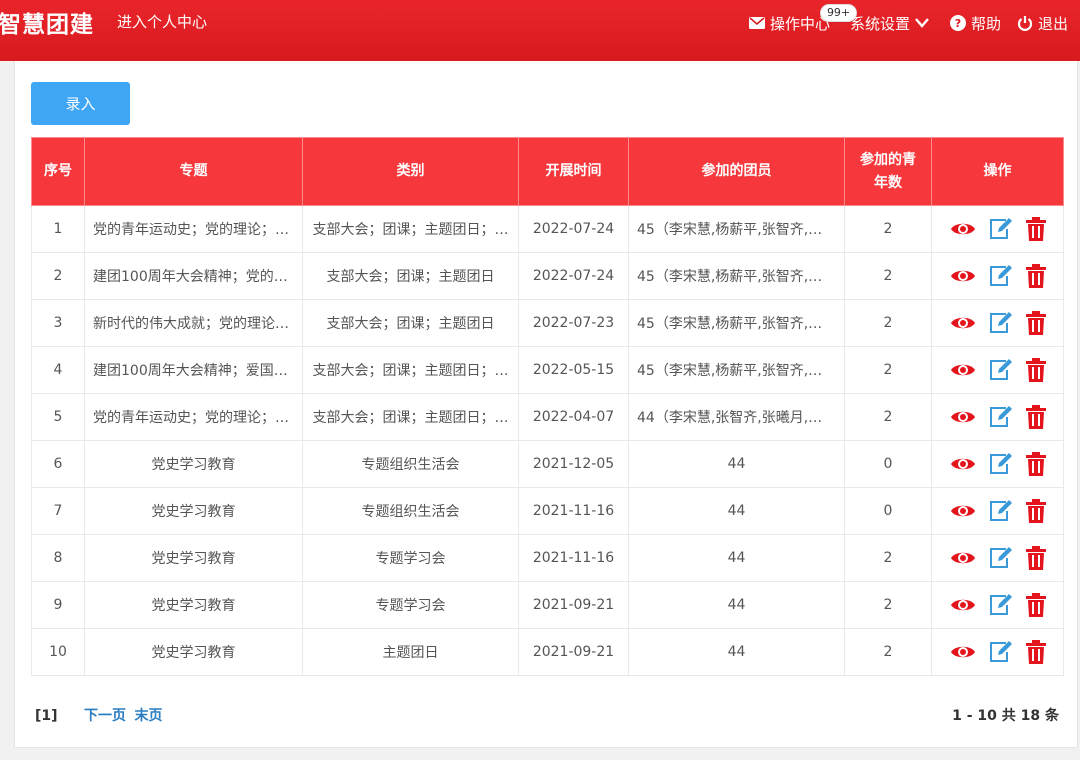  I want to click on cell-index: 1, so click(58, 229).